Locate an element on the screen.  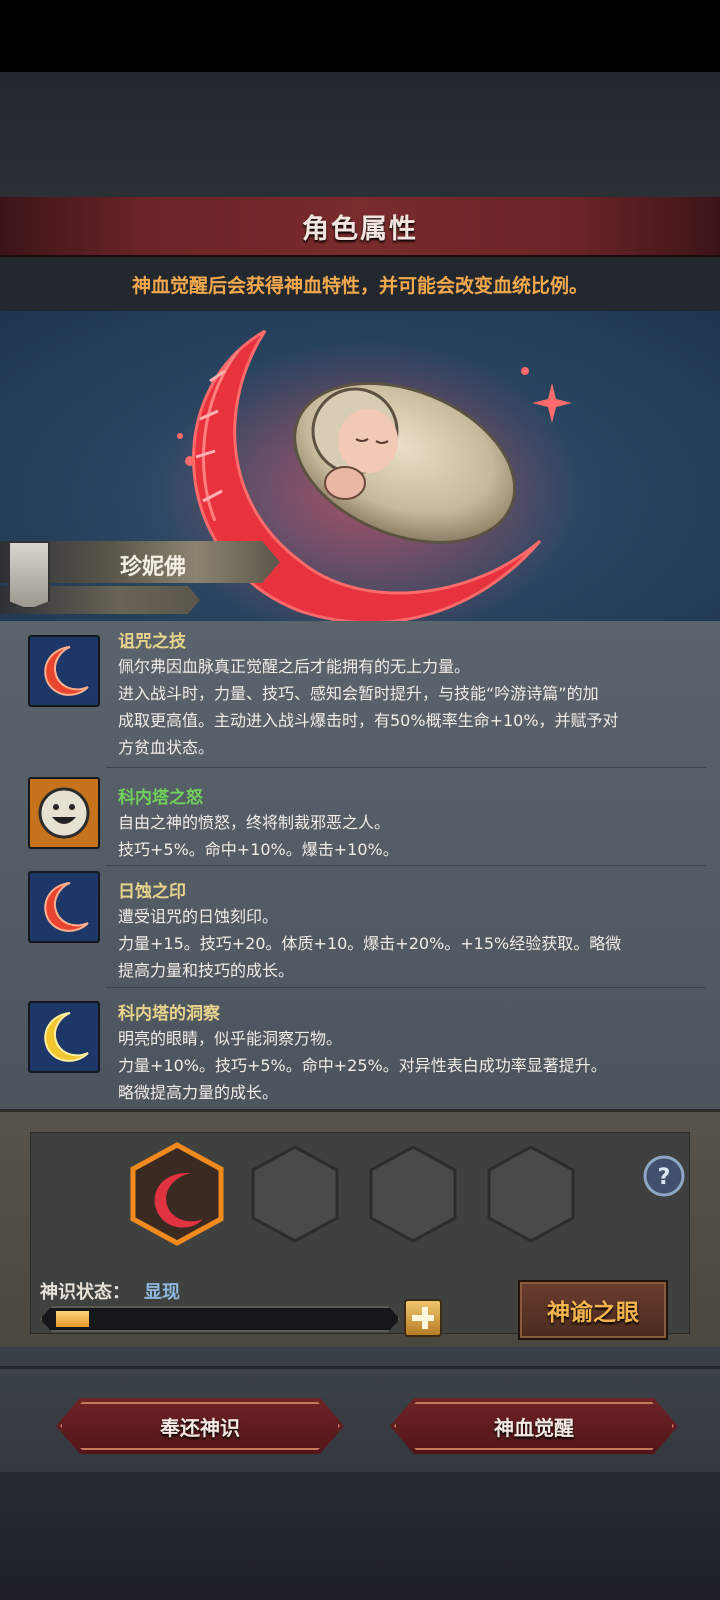
return-divine-label: 奉还神识 is located at coordinates (200, 1427).